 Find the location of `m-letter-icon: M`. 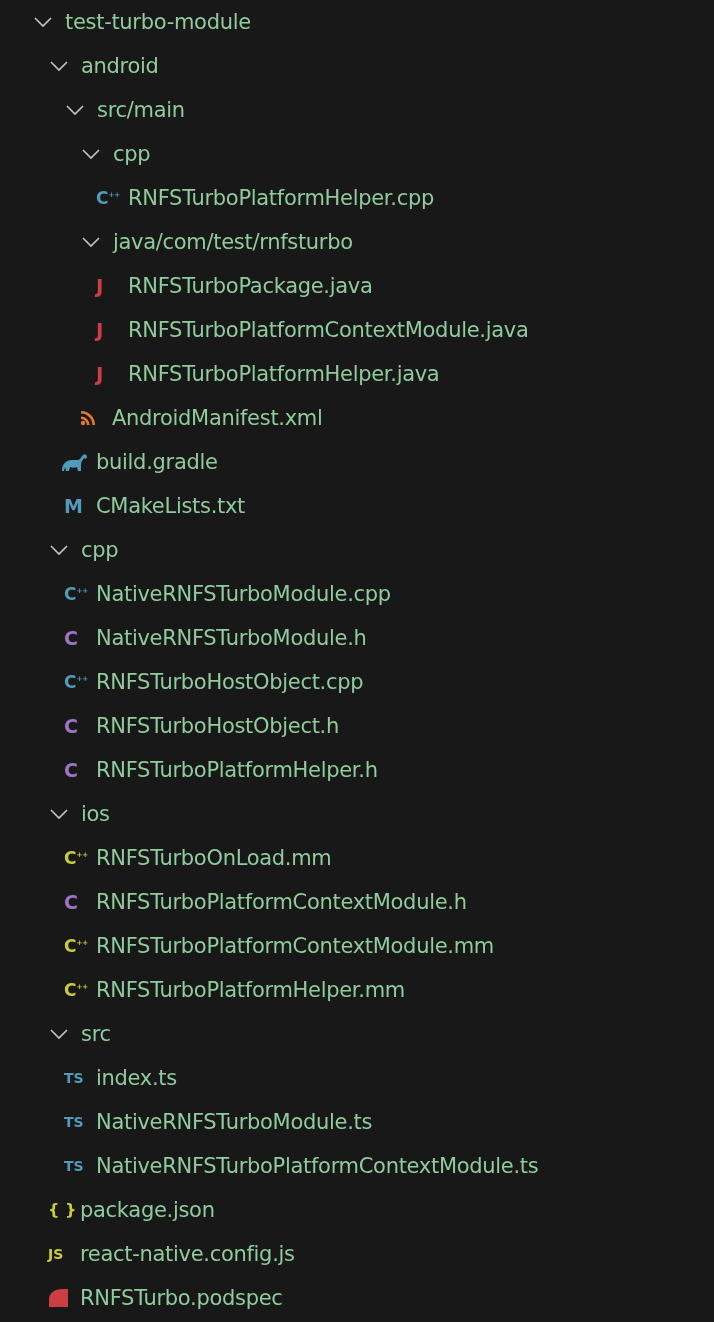

m-letter-icon: M is located at coordinates (73, 506).